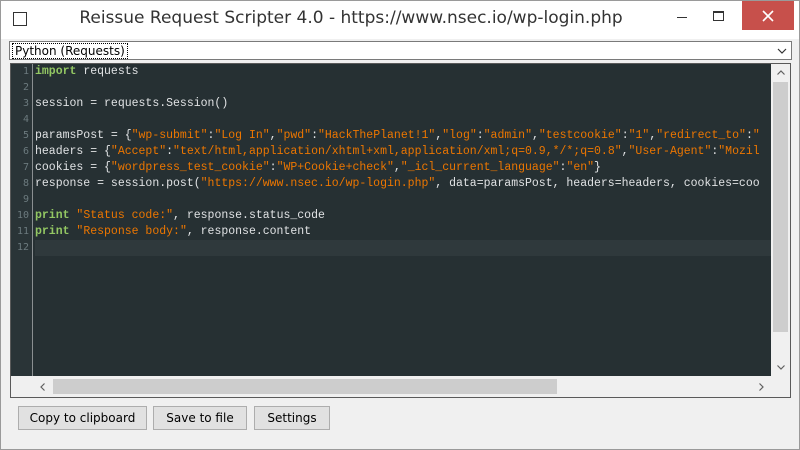  Describe the element at coordinates (25, 167) in the screenshot. I see `line-number: 7` at that location.